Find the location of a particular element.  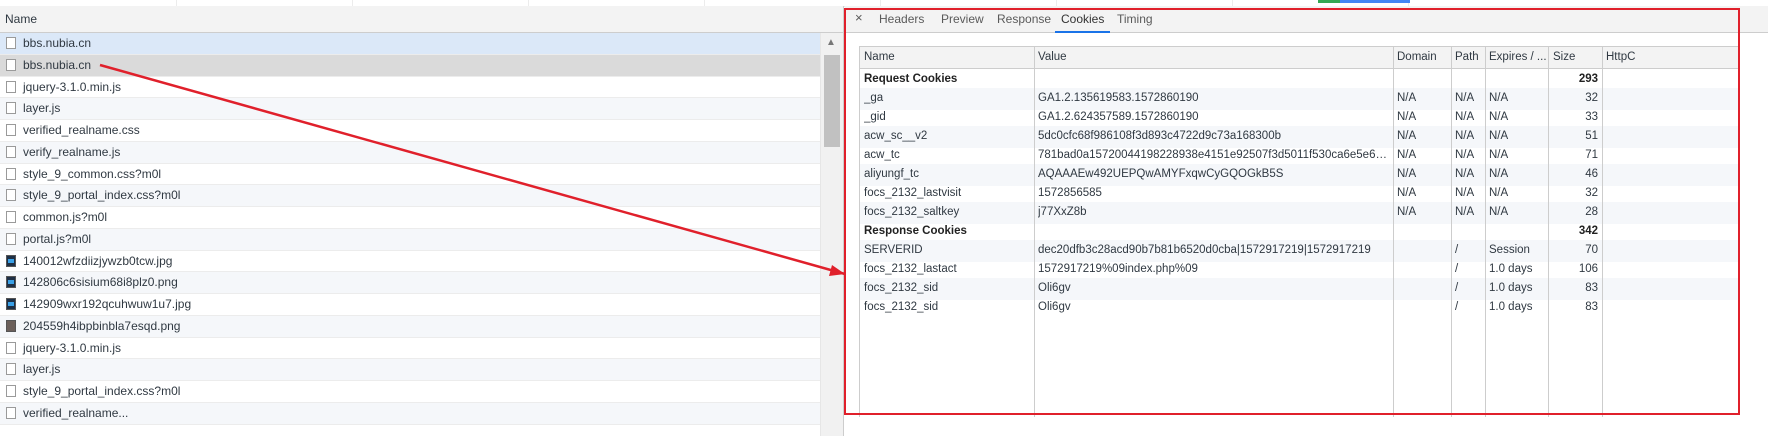

cookie-size: 46 is located at coordinates (1591, 174).